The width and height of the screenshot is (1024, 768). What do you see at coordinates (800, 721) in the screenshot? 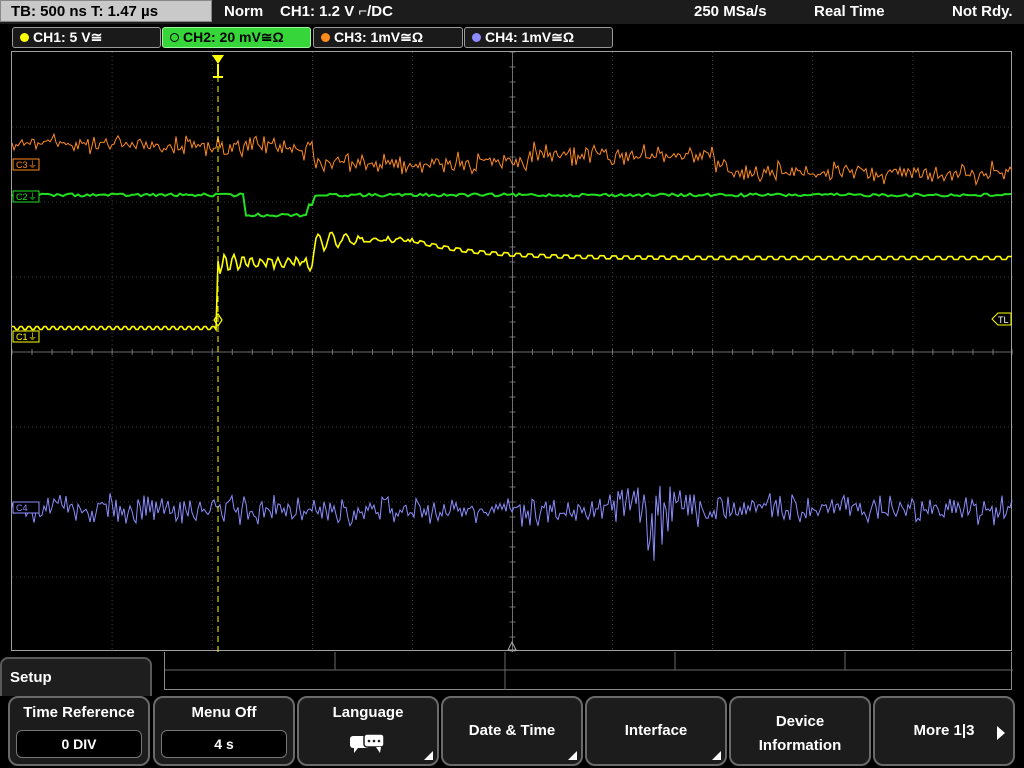
I see `softkey-label-line1: Device` at bounding box center [800, 721].